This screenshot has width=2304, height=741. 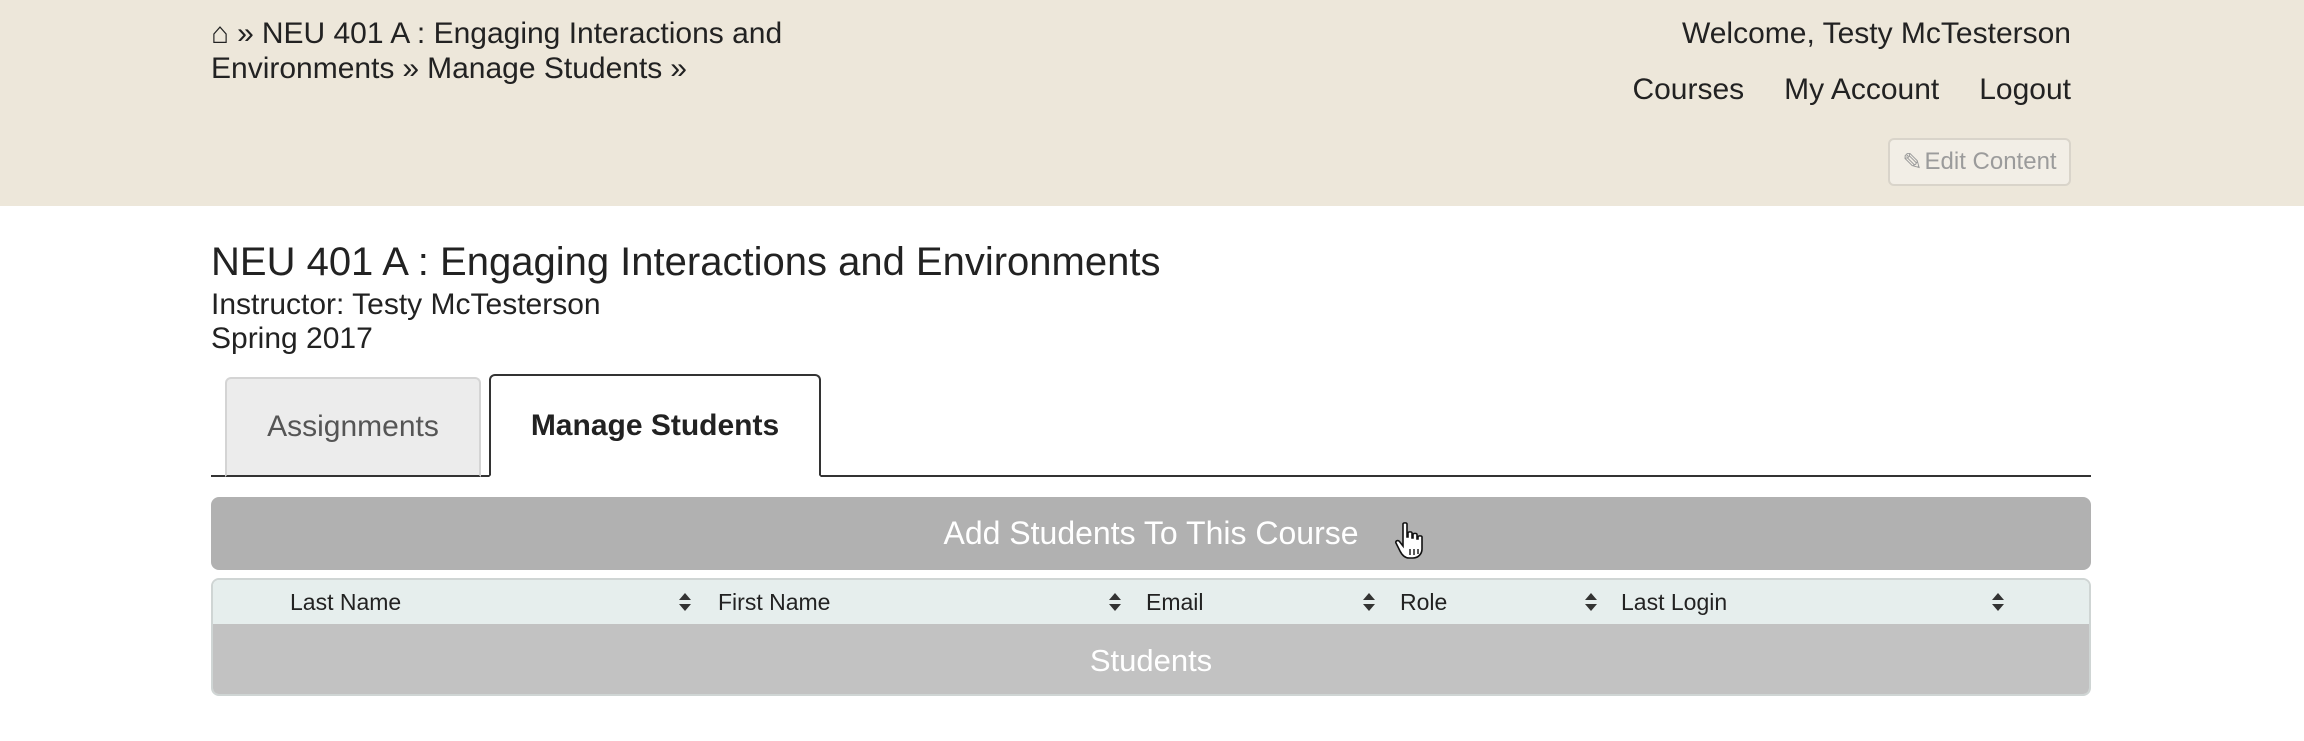 What do you see at coordinates (292, 338) in the screenshot?
I see `course-term: Spring 2017` at bounding box center [292, 338].